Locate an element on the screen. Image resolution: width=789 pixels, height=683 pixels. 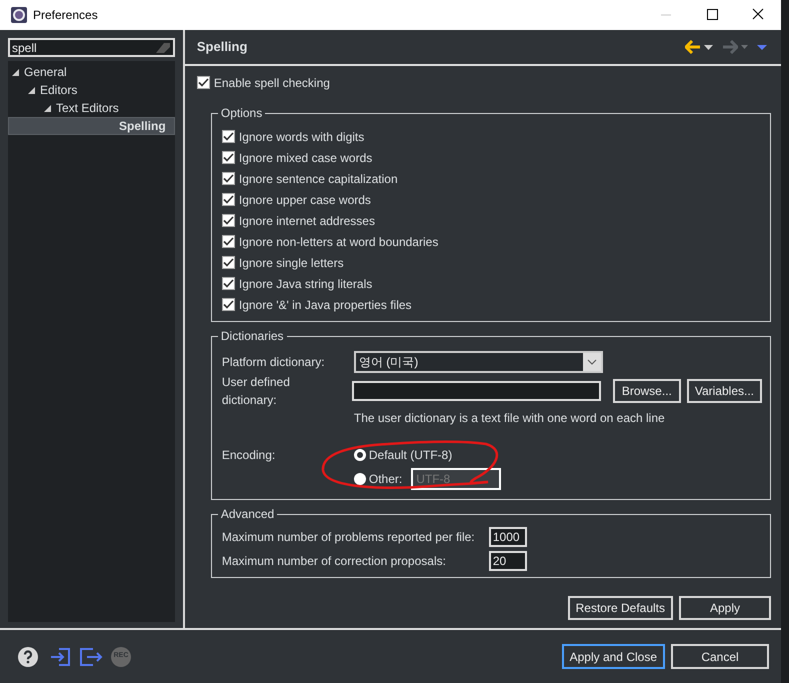
tree-item: Spelling is located at coordinates (91, 126).